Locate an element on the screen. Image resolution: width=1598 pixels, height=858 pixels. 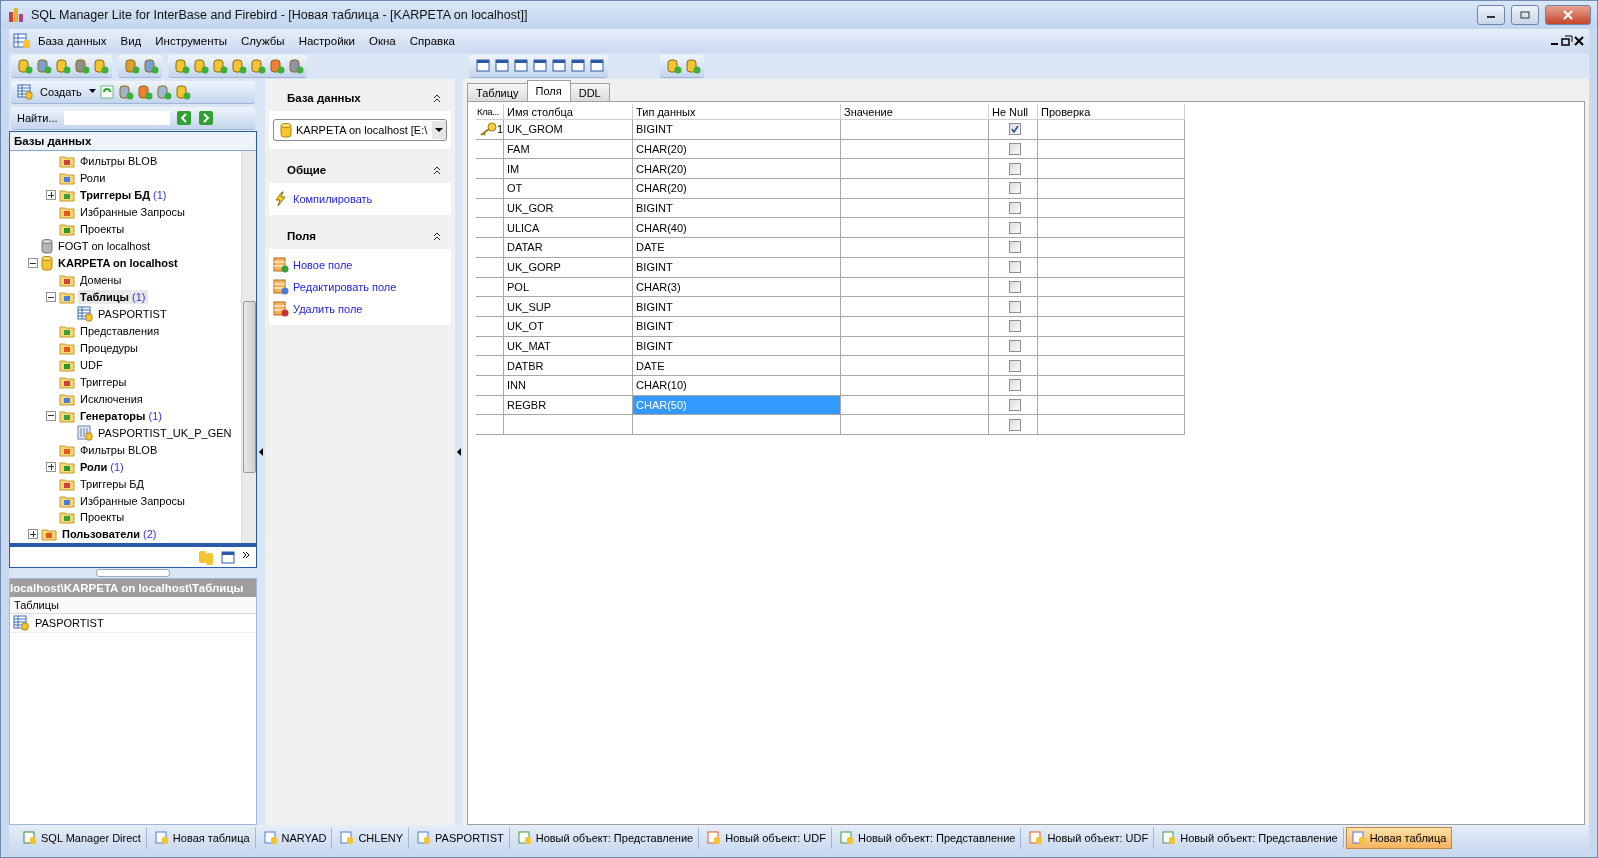
tree-item: PASPORTIST is located at coordinates (132, 314).